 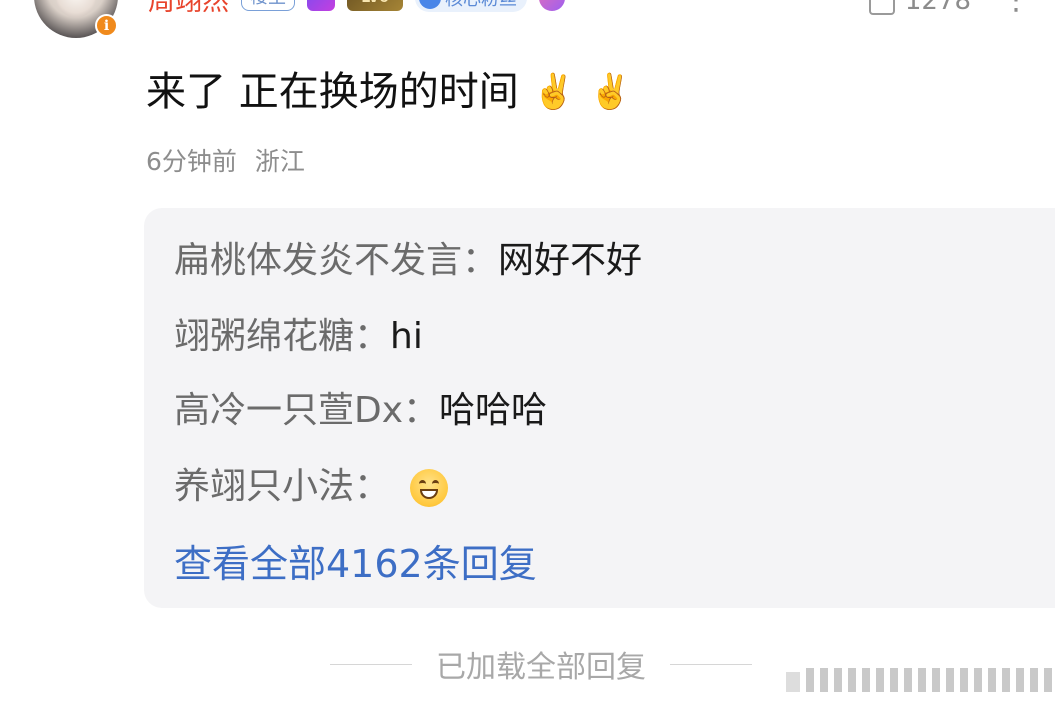 I want to click on reply-item: 扁桃体发炎不发言：网好不好, so click(x=408, y=261).